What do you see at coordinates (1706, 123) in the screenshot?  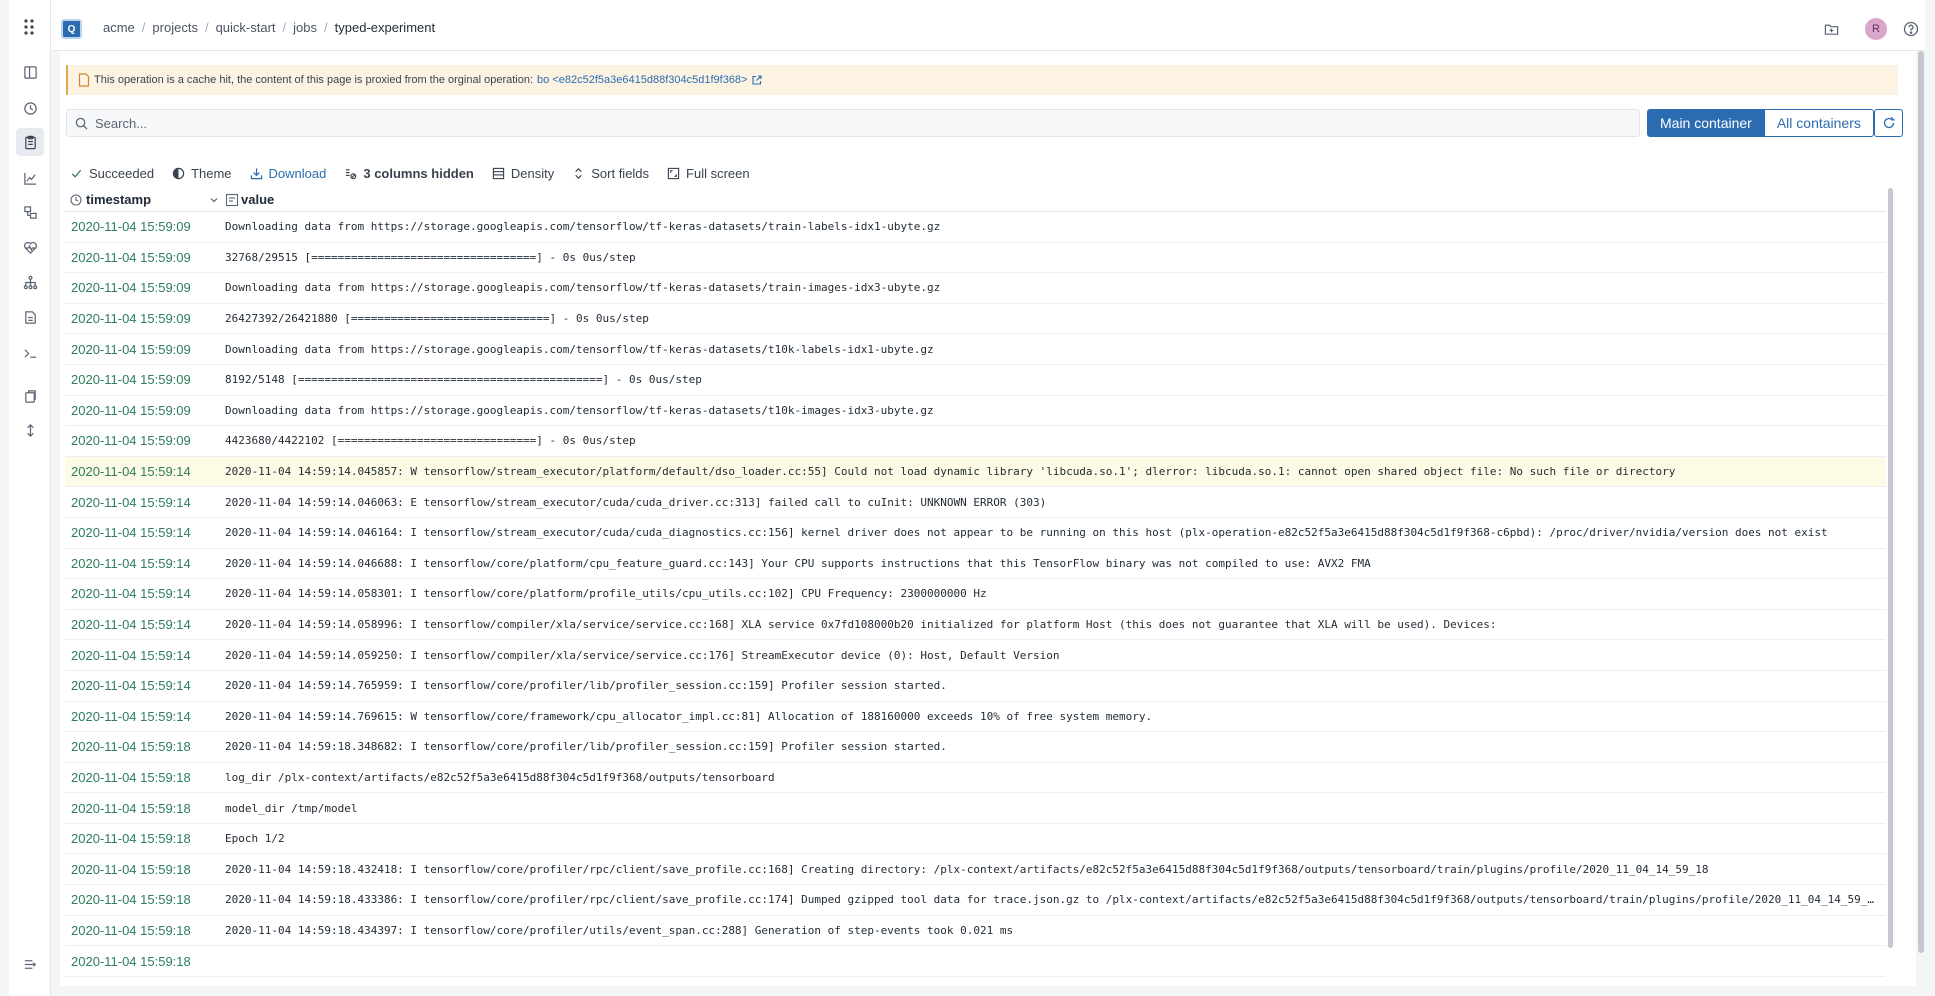 I see `main-container-button: Main container` at bounding box center [1706, 123].